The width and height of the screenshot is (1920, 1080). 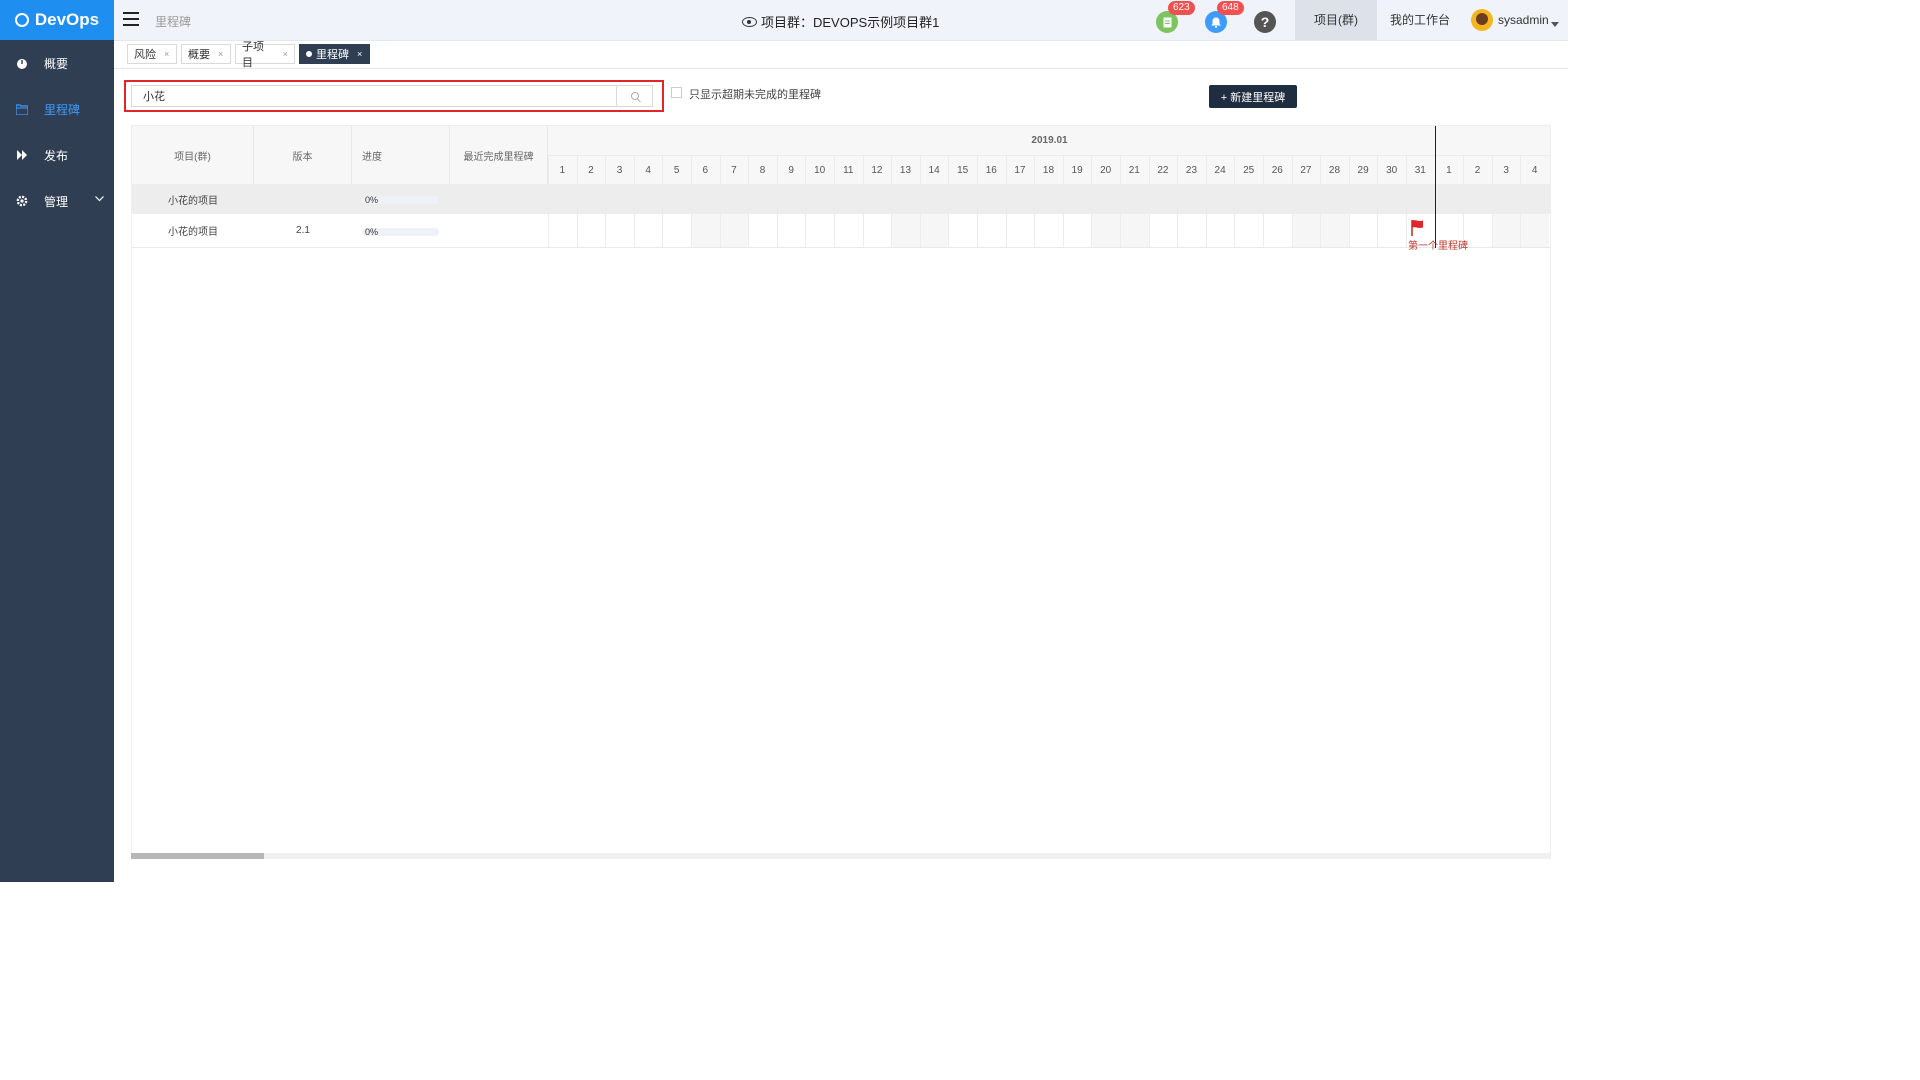 What do you see at coordinates (206, 54) in the screenshot?
I see `tab-overview: 概要 ×` at bounding box center [206, 54].